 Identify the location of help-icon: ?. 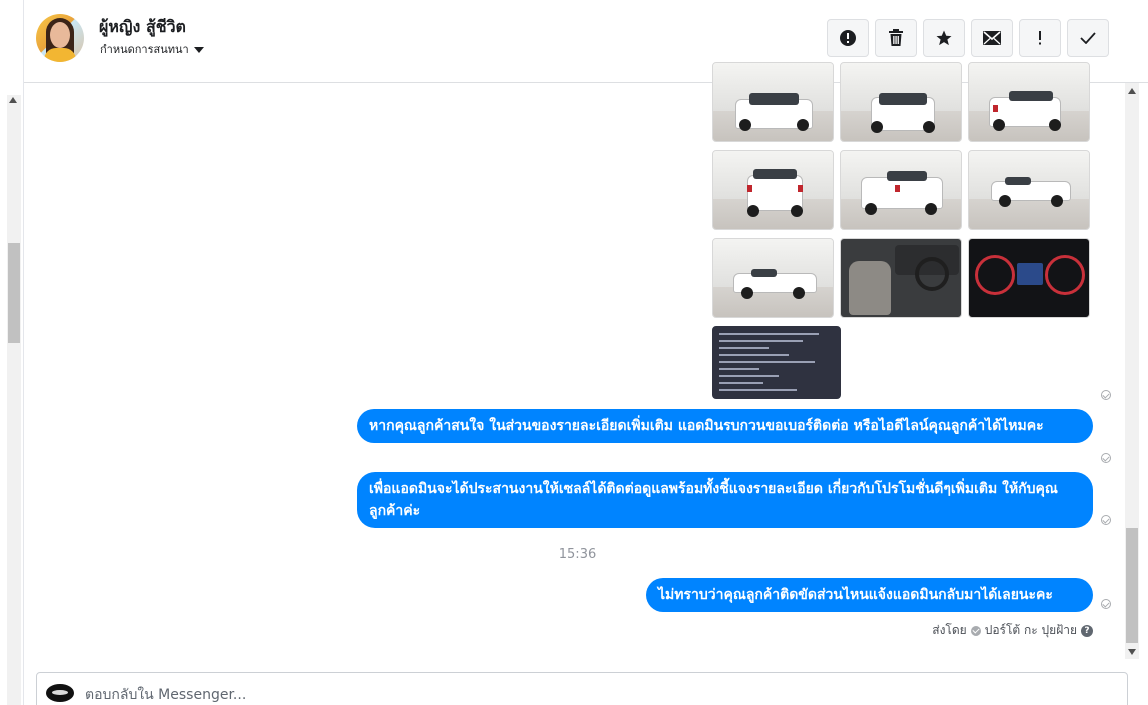
(1087, 630).